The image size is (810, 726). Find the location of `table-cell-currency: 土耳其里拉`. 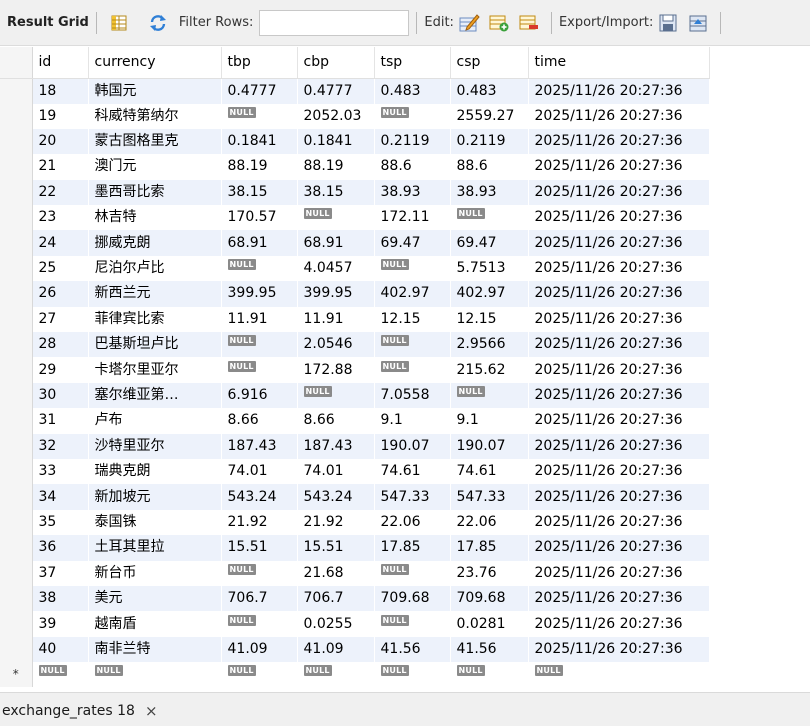

table-cell-currency: 土耳其里拉 is located at coordinates (155, 548).